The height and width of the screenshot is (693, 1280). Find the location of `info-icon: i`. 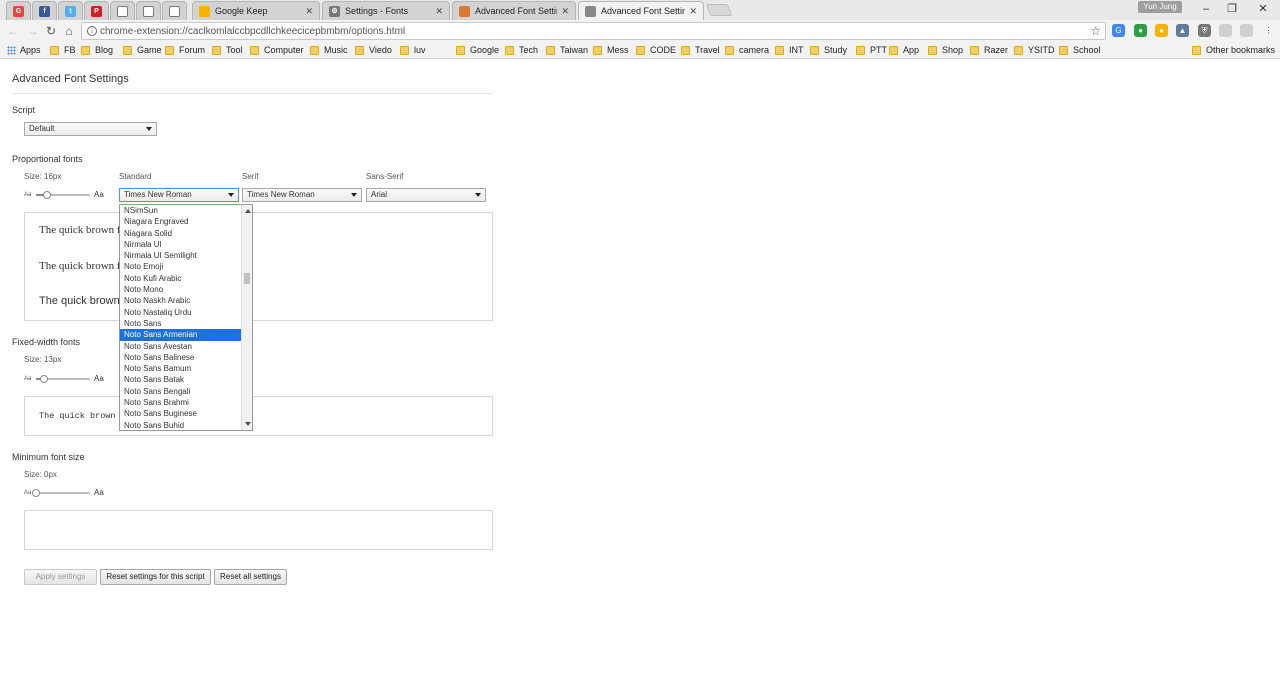

info-icon: i is located at coordinates (92, 31).